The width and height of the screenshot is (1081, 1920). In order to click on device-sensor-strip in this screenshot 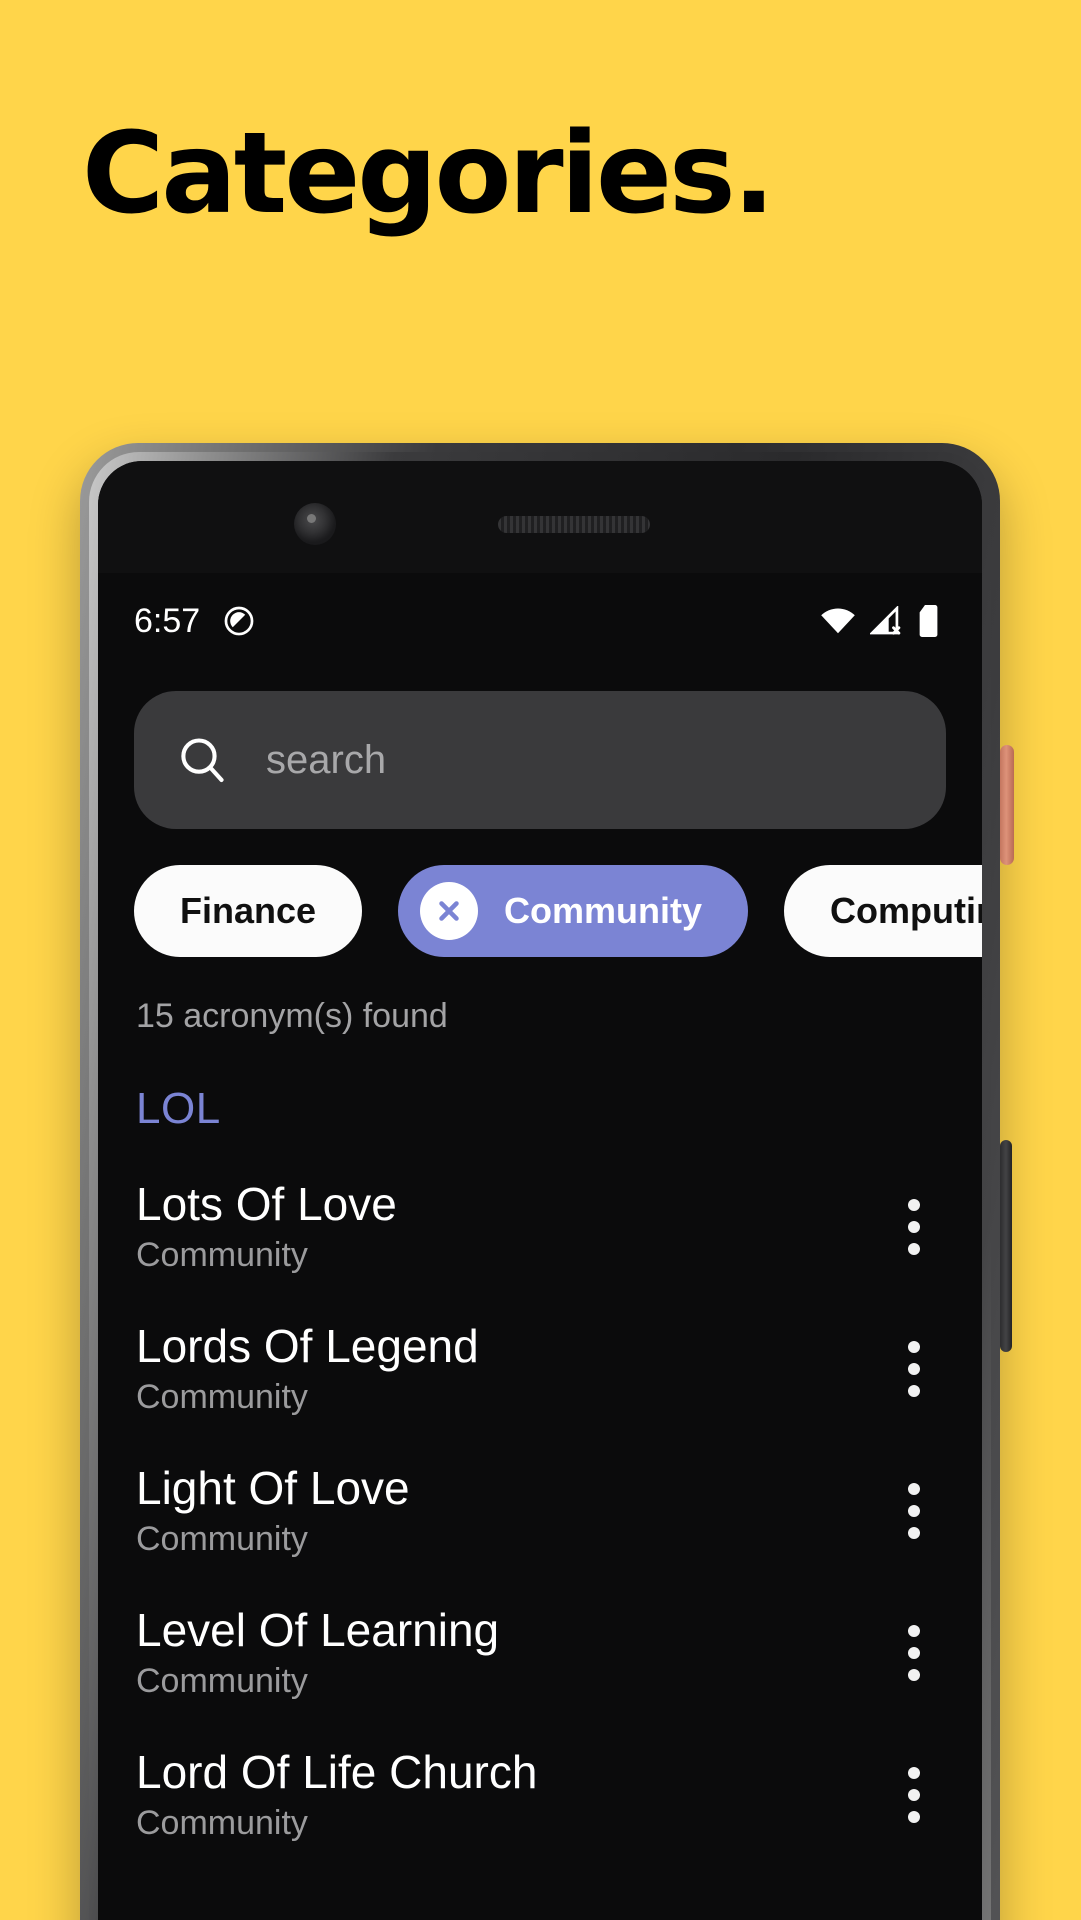, I will do `click(540, 517)`.